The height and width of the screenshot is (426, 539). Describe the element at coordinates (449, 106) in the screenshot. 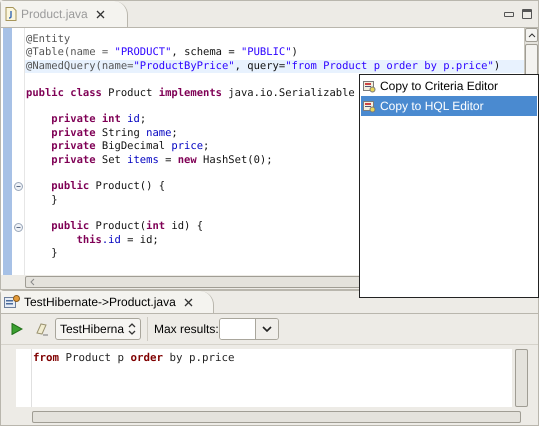

I see `menu-item: Copy to HQL Editor` at that location.